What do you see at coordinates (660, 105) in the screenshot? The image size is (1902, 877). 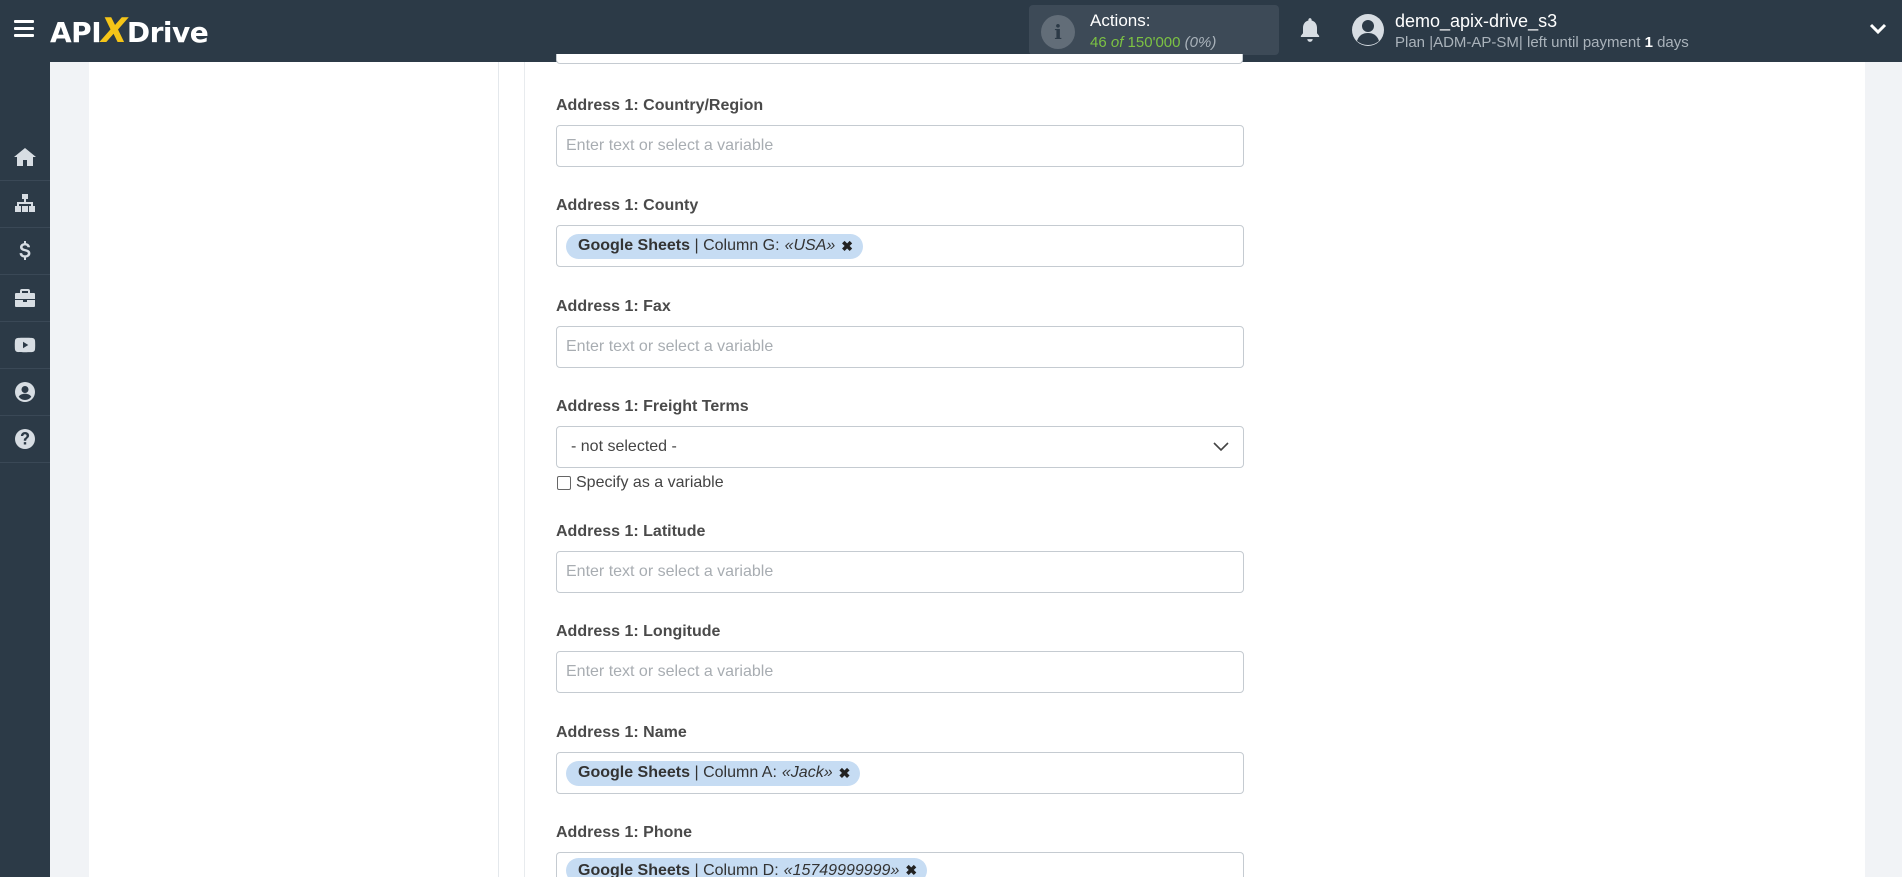 I see `field-label: Address 1: Country/Region` at bounding box center [660, 105].